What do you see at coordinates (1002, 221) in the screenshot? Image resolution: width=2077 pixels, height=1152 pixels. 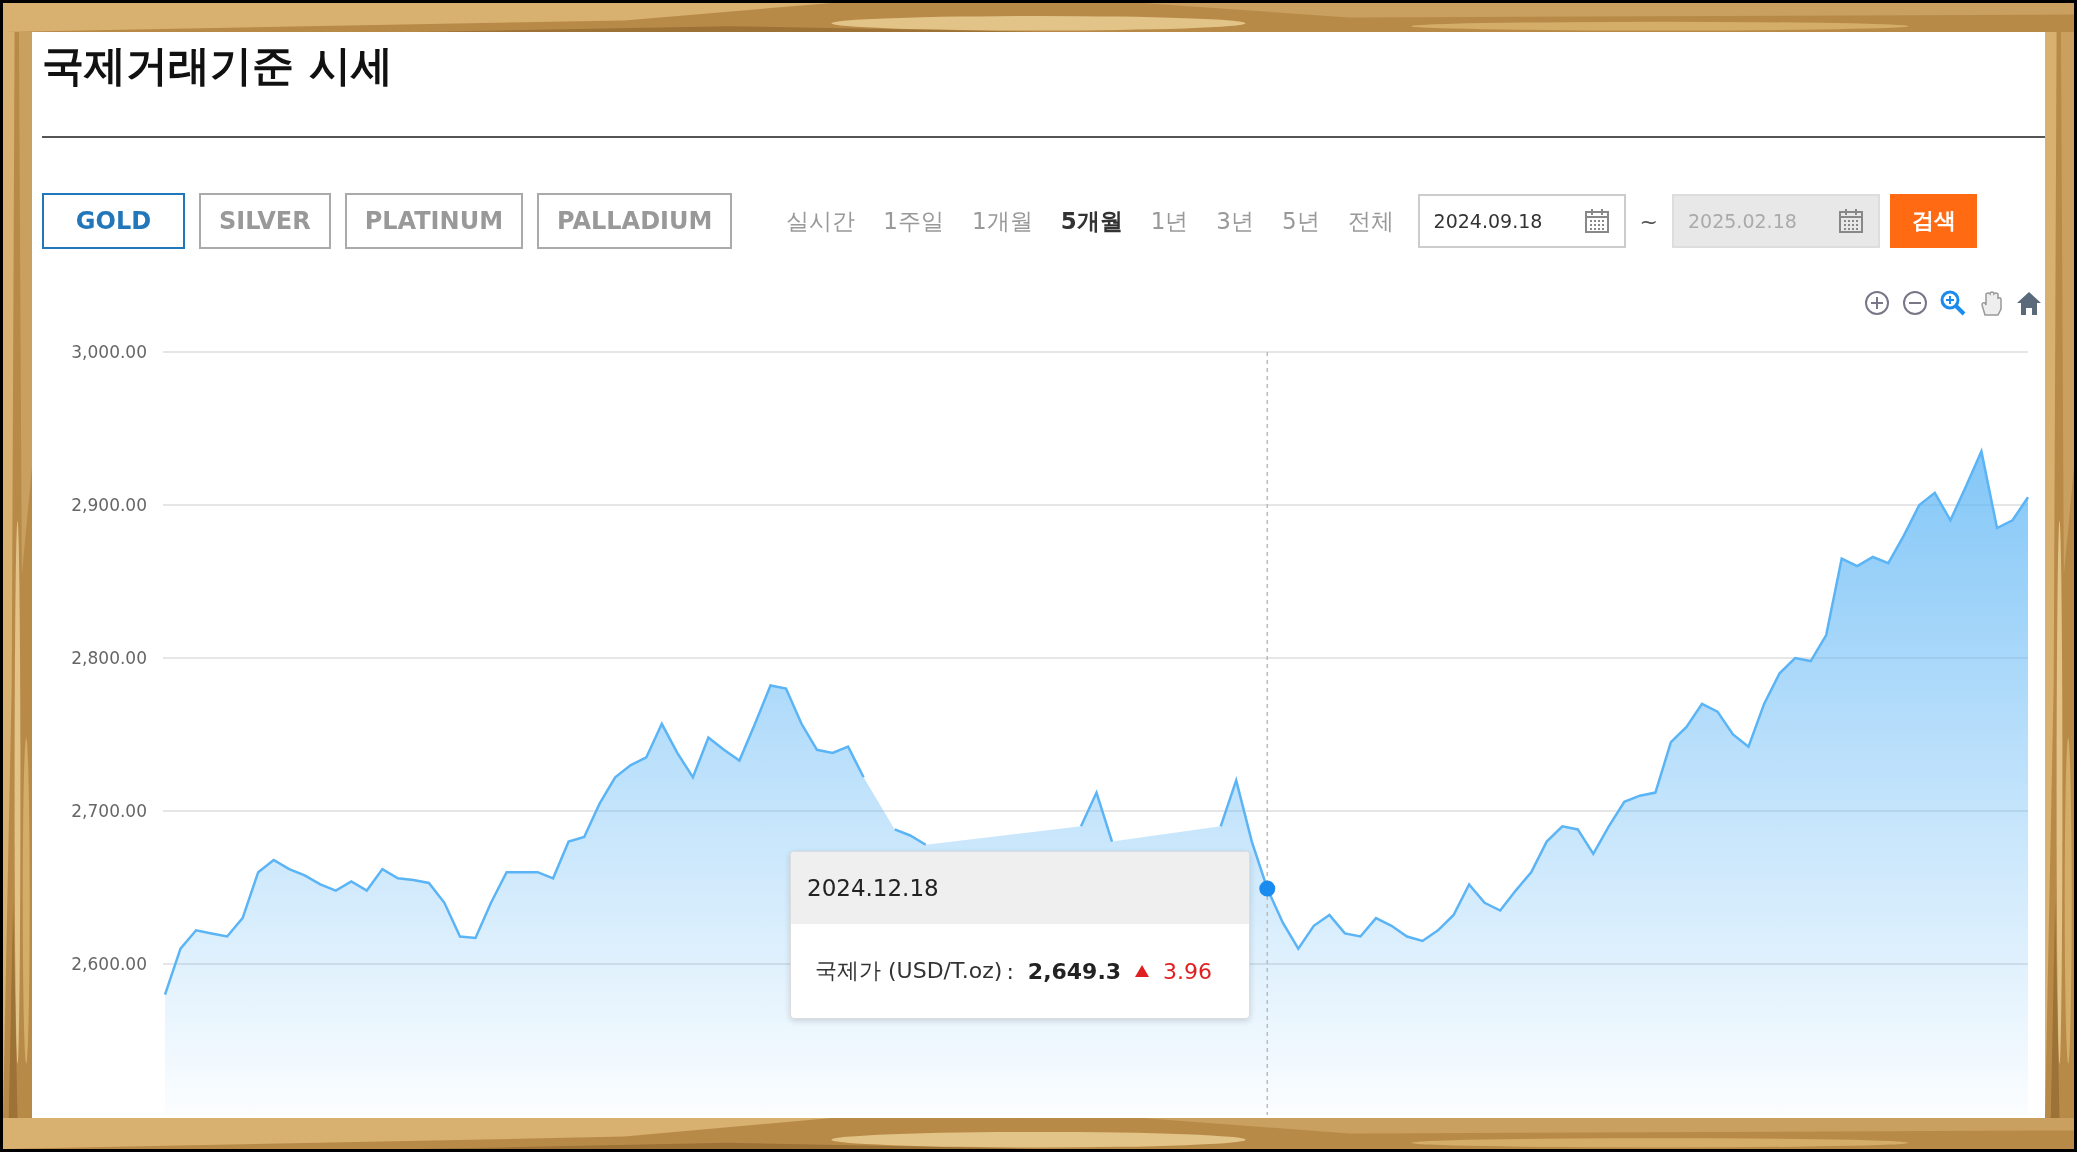 I see `period-link: 1개월` at bounding box center [1002, 221].